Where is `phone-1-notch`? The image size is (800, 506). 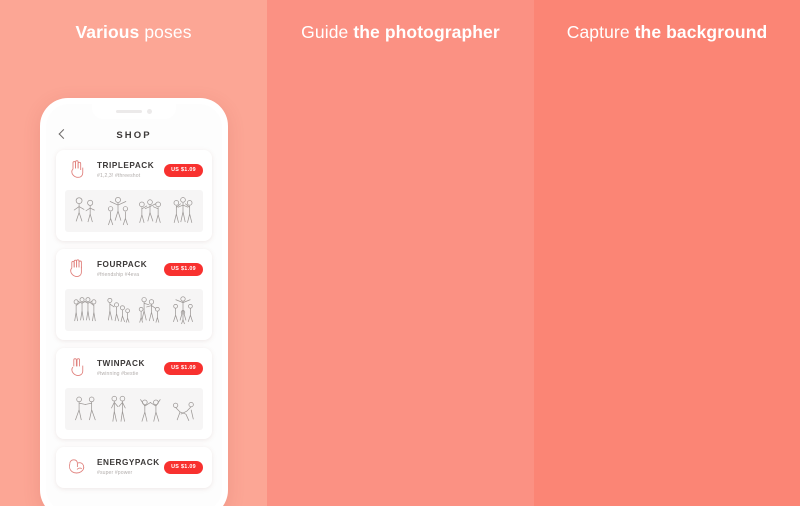
phone-1-notch is located at coordinates (134, 111).